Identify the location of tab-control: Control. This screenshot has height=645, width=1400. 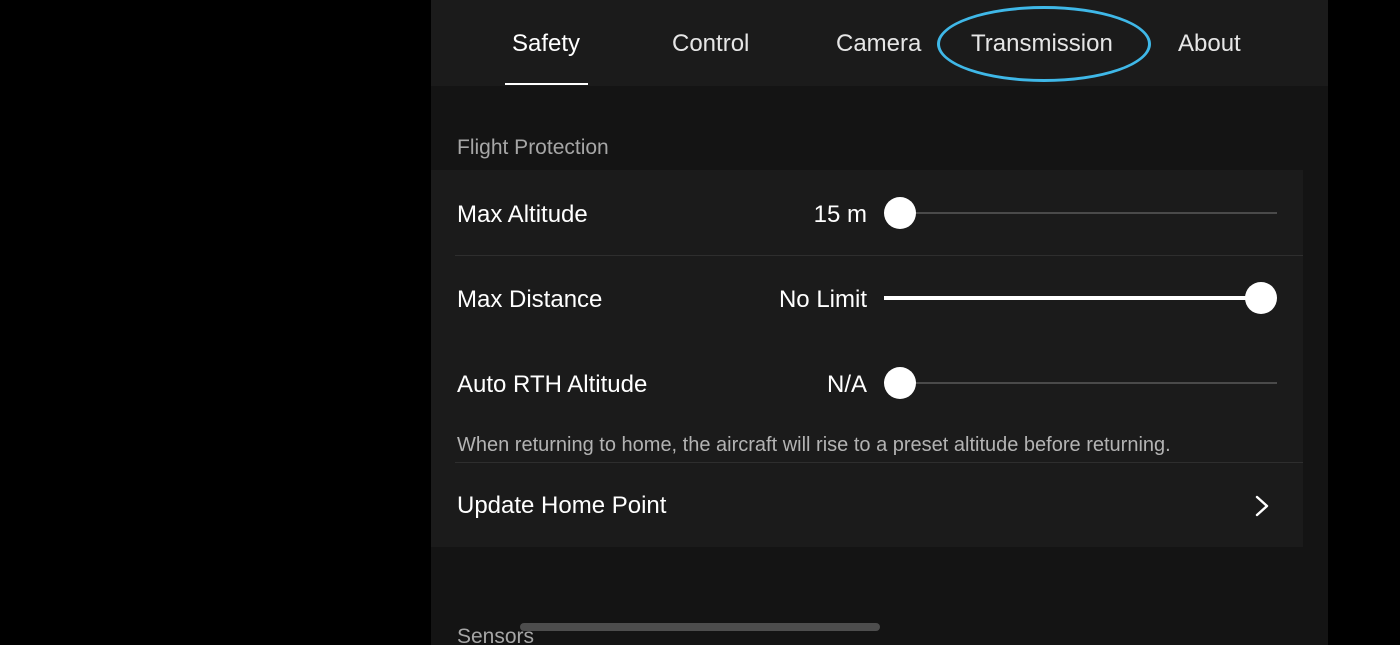
(710, 44).